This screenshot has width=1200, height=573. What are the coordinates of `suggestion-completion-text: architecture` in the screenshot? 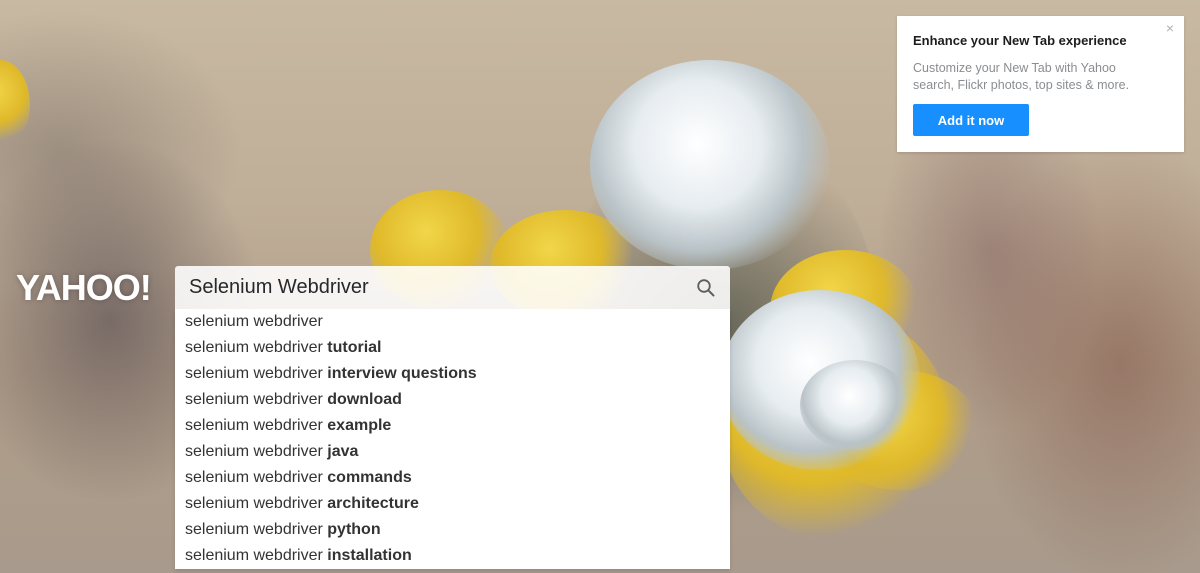 It's located at (373, 503).